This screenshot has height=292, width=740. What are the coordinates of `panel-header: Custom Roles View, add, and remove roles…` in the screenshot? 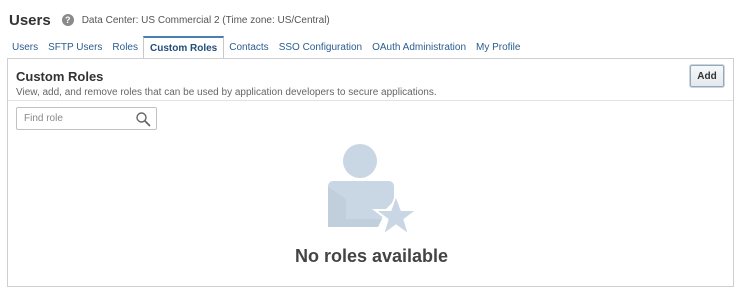 It's located at (370, 80).